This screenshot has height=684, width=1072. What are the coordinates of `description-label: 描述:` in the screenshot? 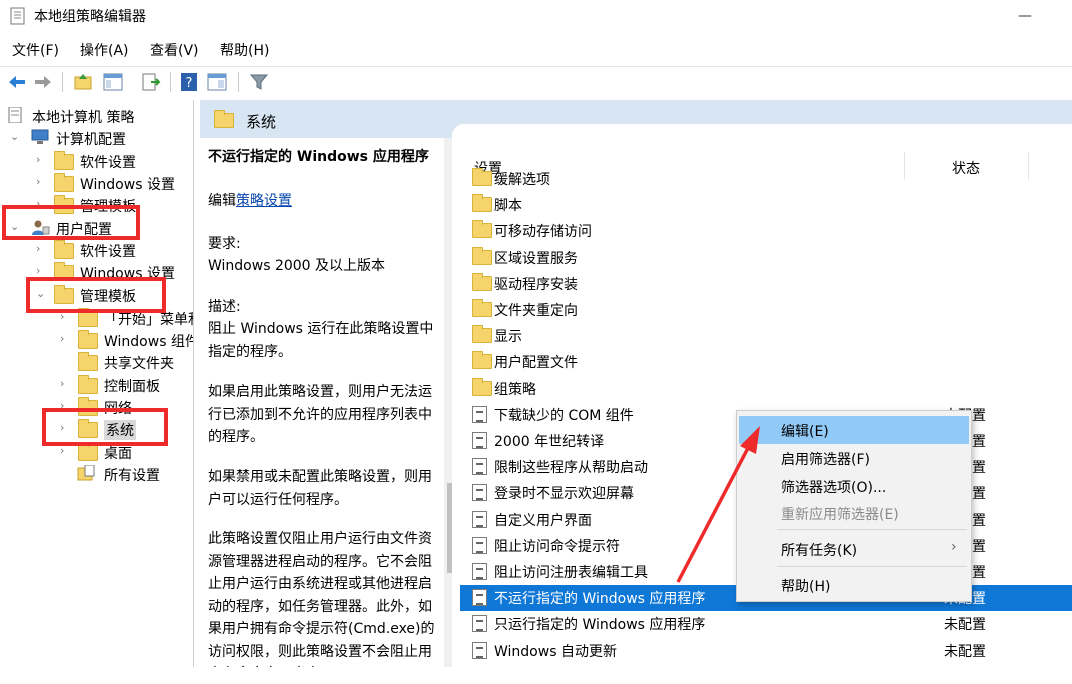 It's located at (224, 307).